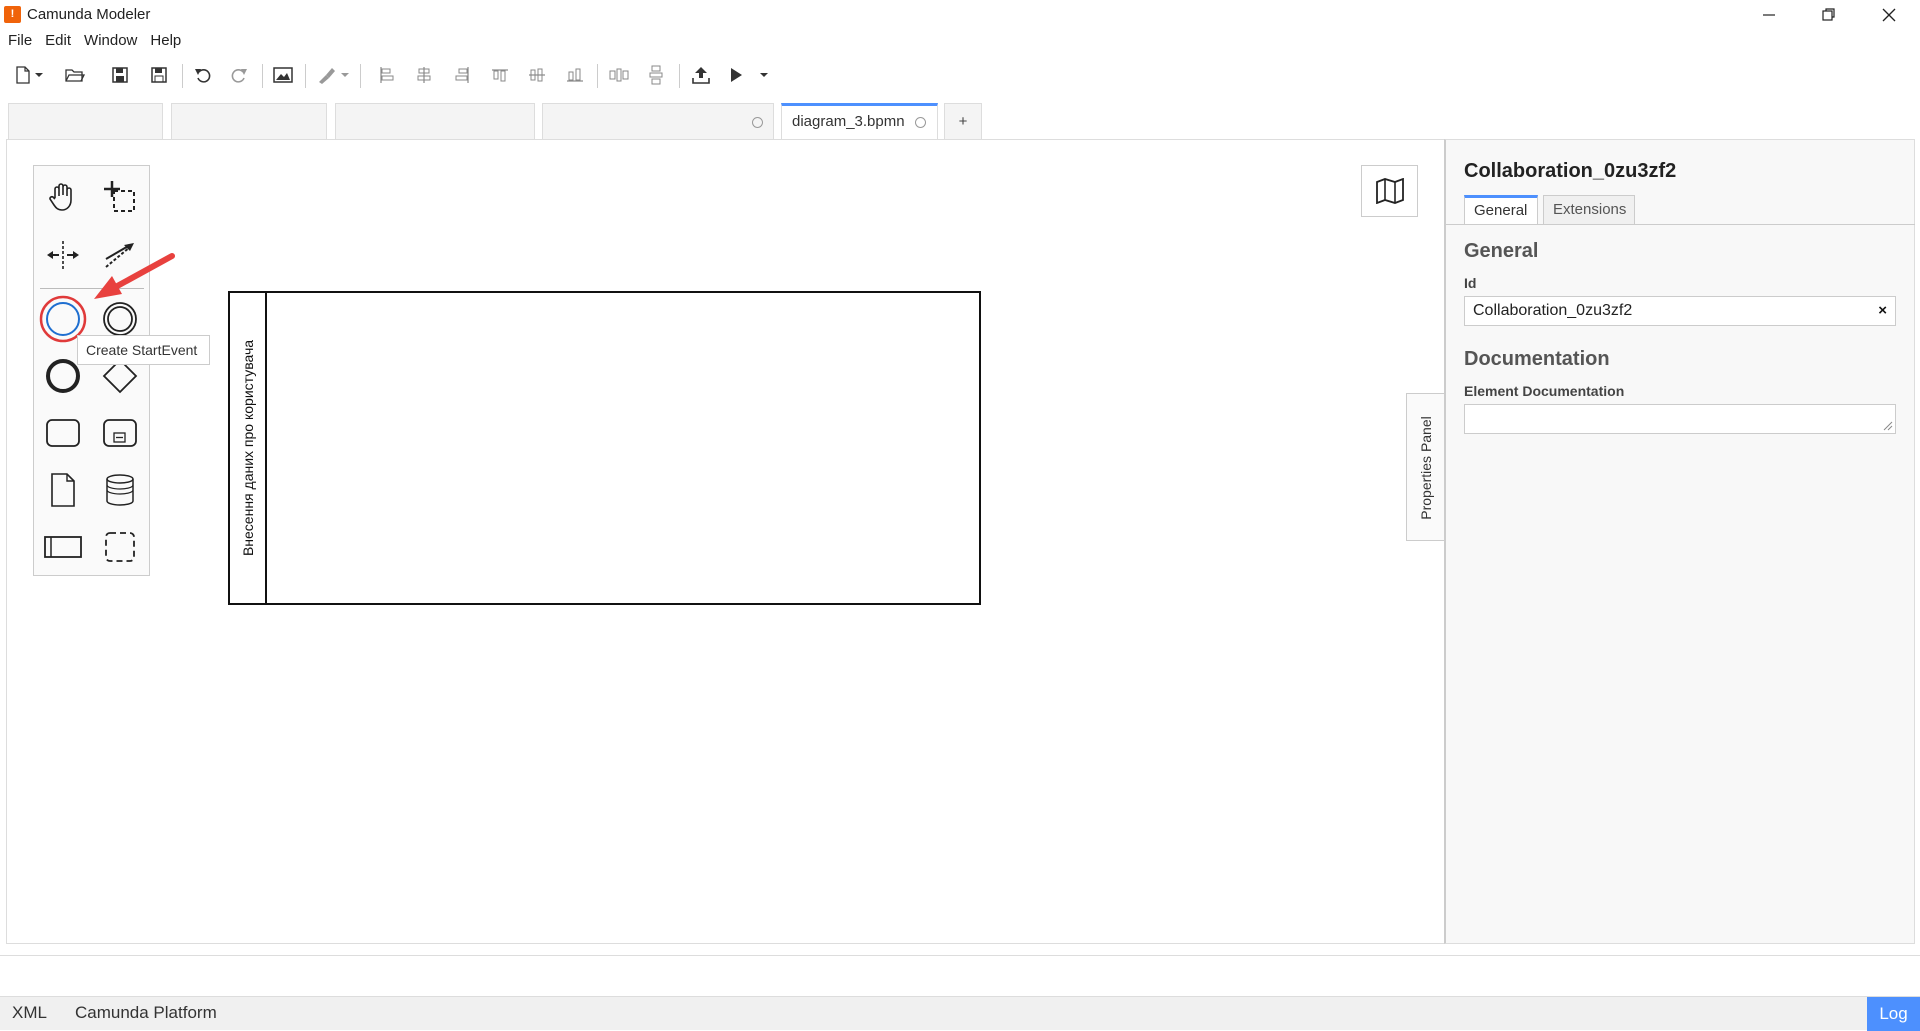  I want to click on toolbar, so click(960, 74).